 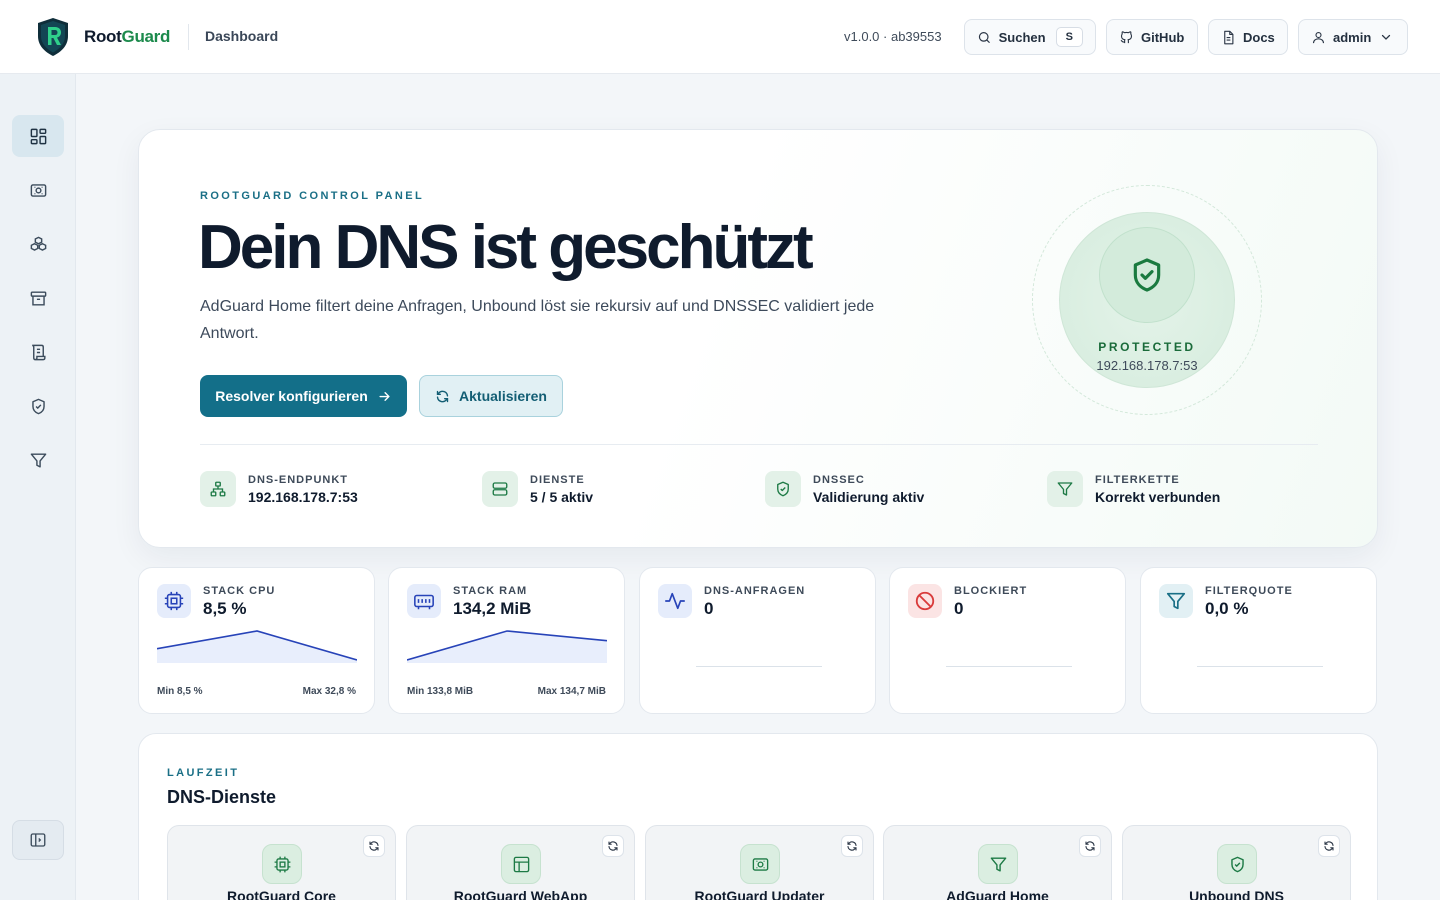 What do you see at coordinates (492, 608) in the screenshot?
I see `metric-value: 134,2 MiB` at bounding box center [492, 608].